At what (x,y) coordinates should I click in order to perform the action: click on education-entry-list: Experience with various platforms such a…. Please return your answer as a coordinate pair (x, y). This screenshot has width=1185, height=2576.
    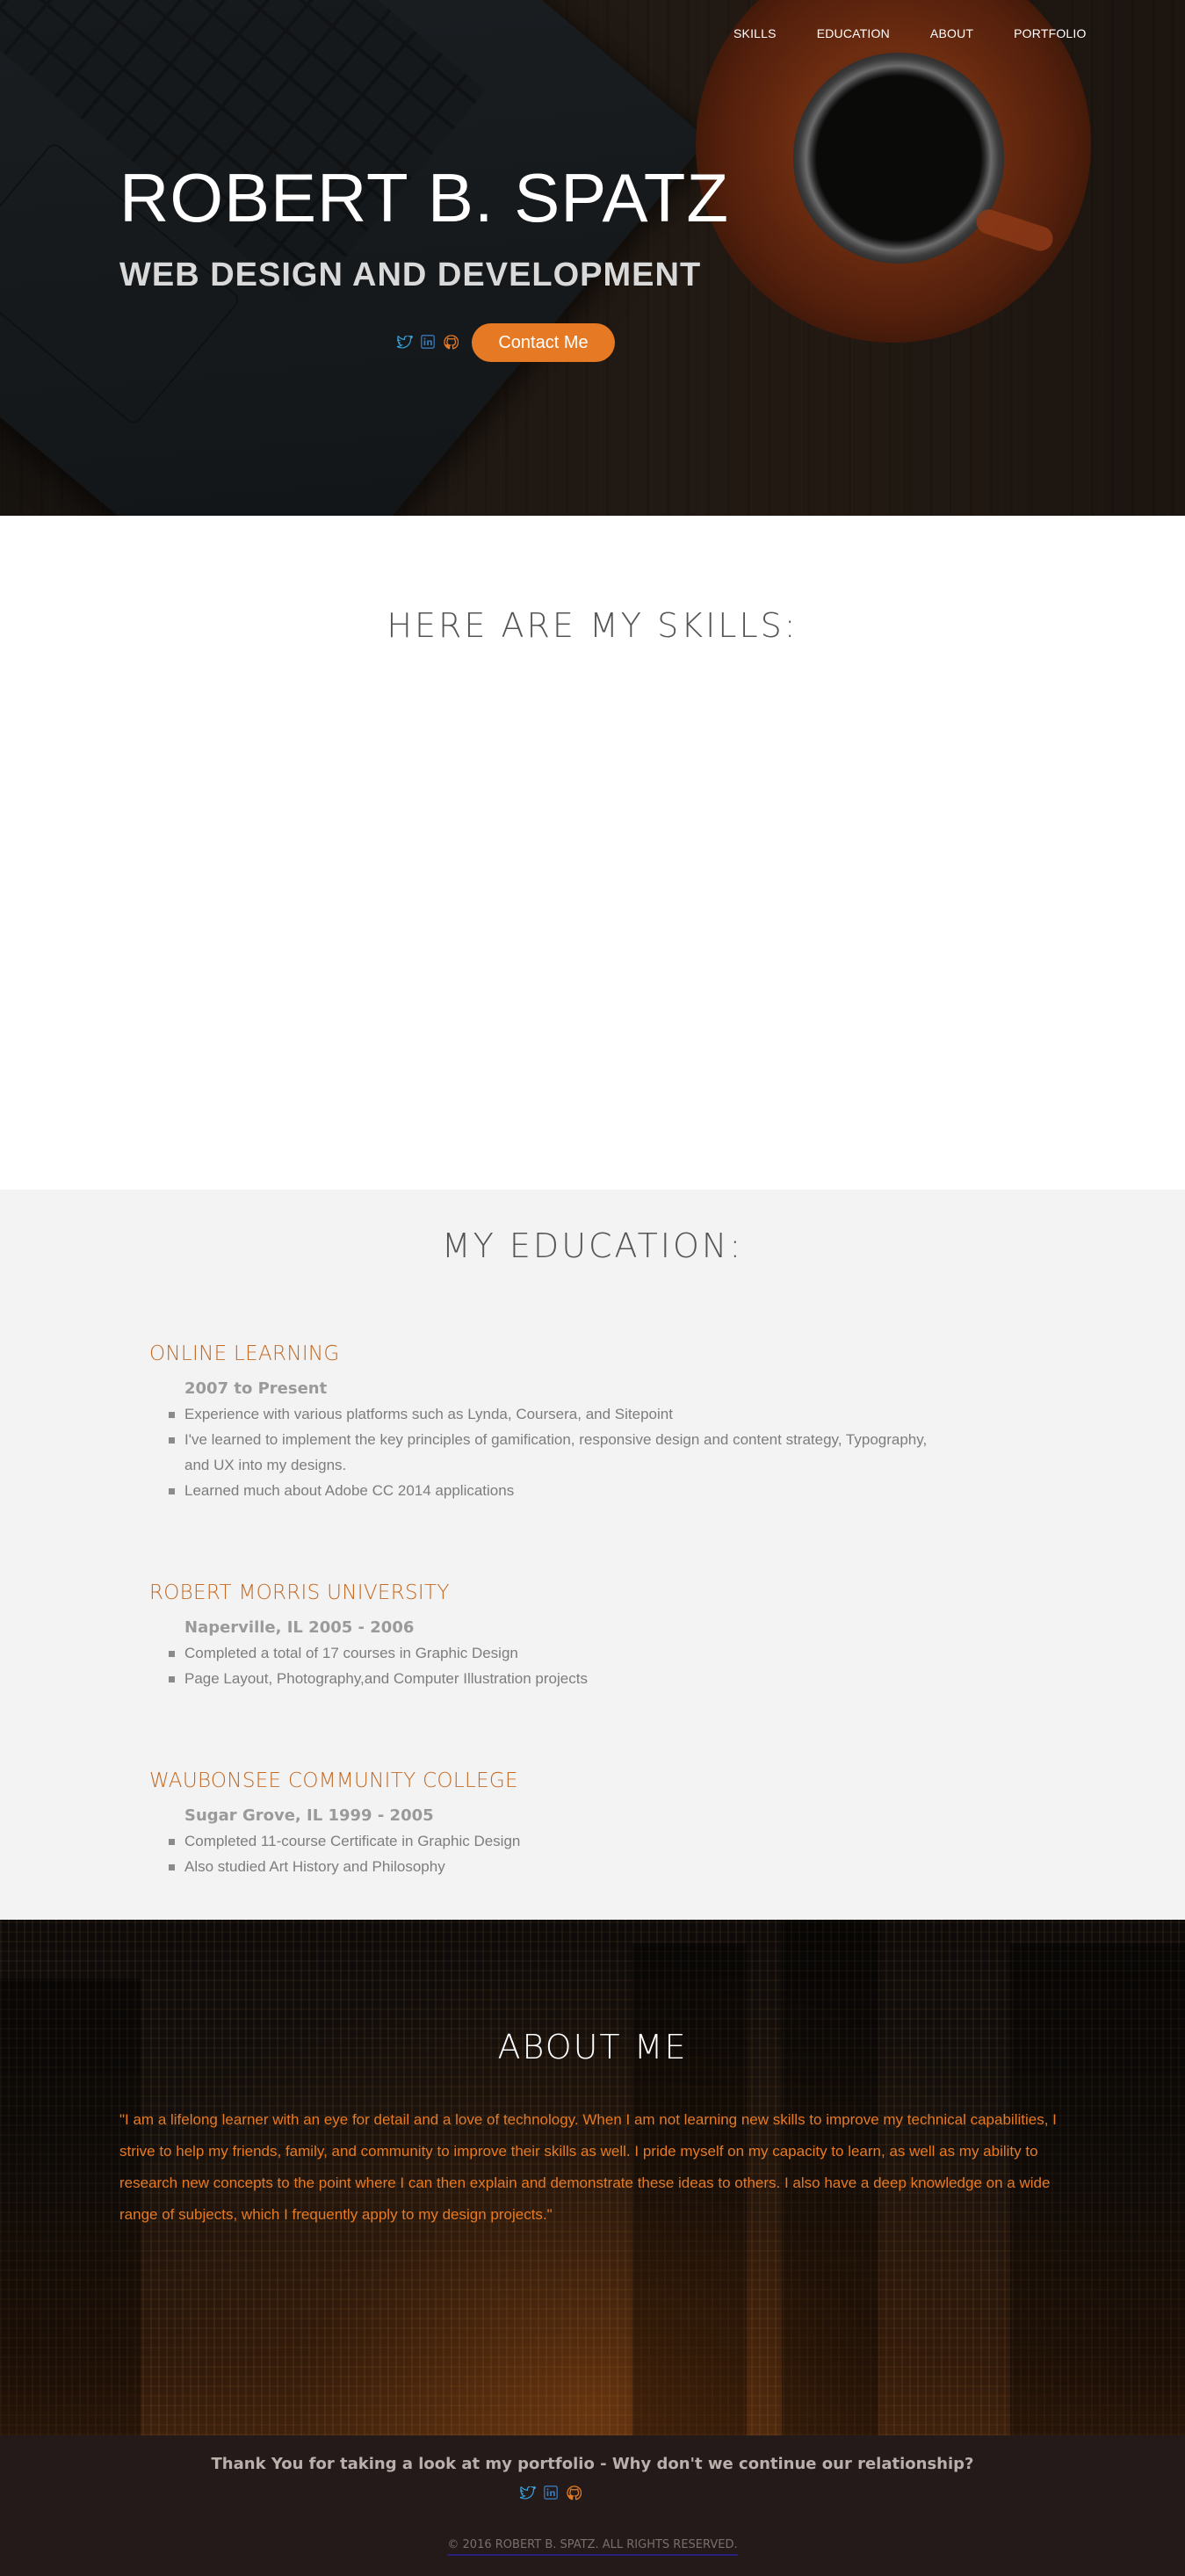
    Looking at the image, I should click on (554, 1452).